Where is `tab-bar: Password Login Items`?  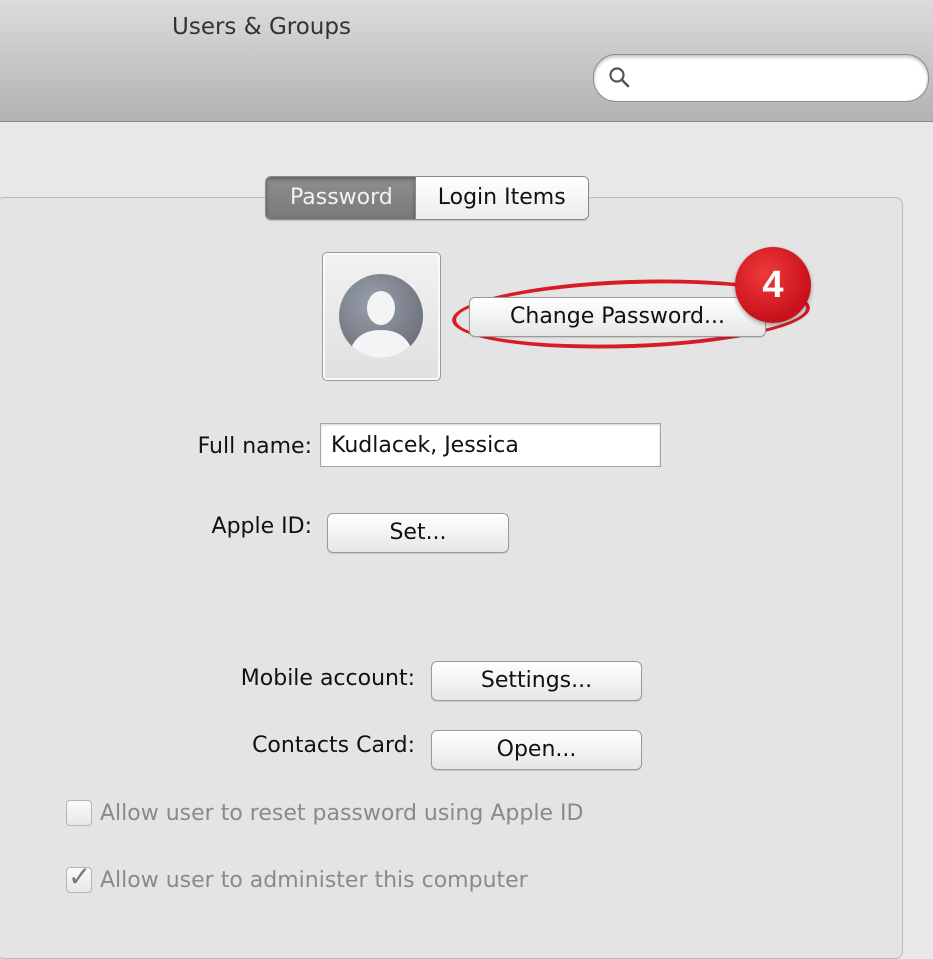
tab-bar: Password Login Items is located at coordinates (427, 198).